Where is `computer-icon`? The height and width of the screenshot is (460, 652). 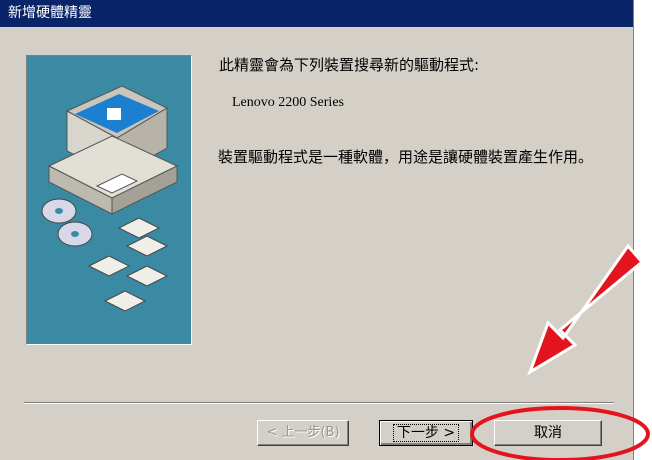 computer-icon is located at coordinates (113, 150).